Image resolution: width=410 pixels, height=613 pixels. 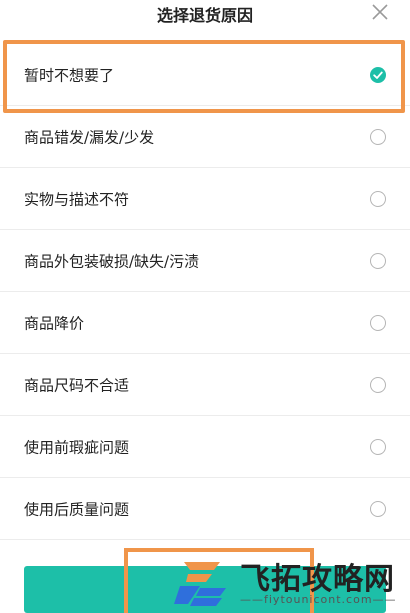 I want to click on reason-option: 使用后质量问题, so click(x=205, y=509).